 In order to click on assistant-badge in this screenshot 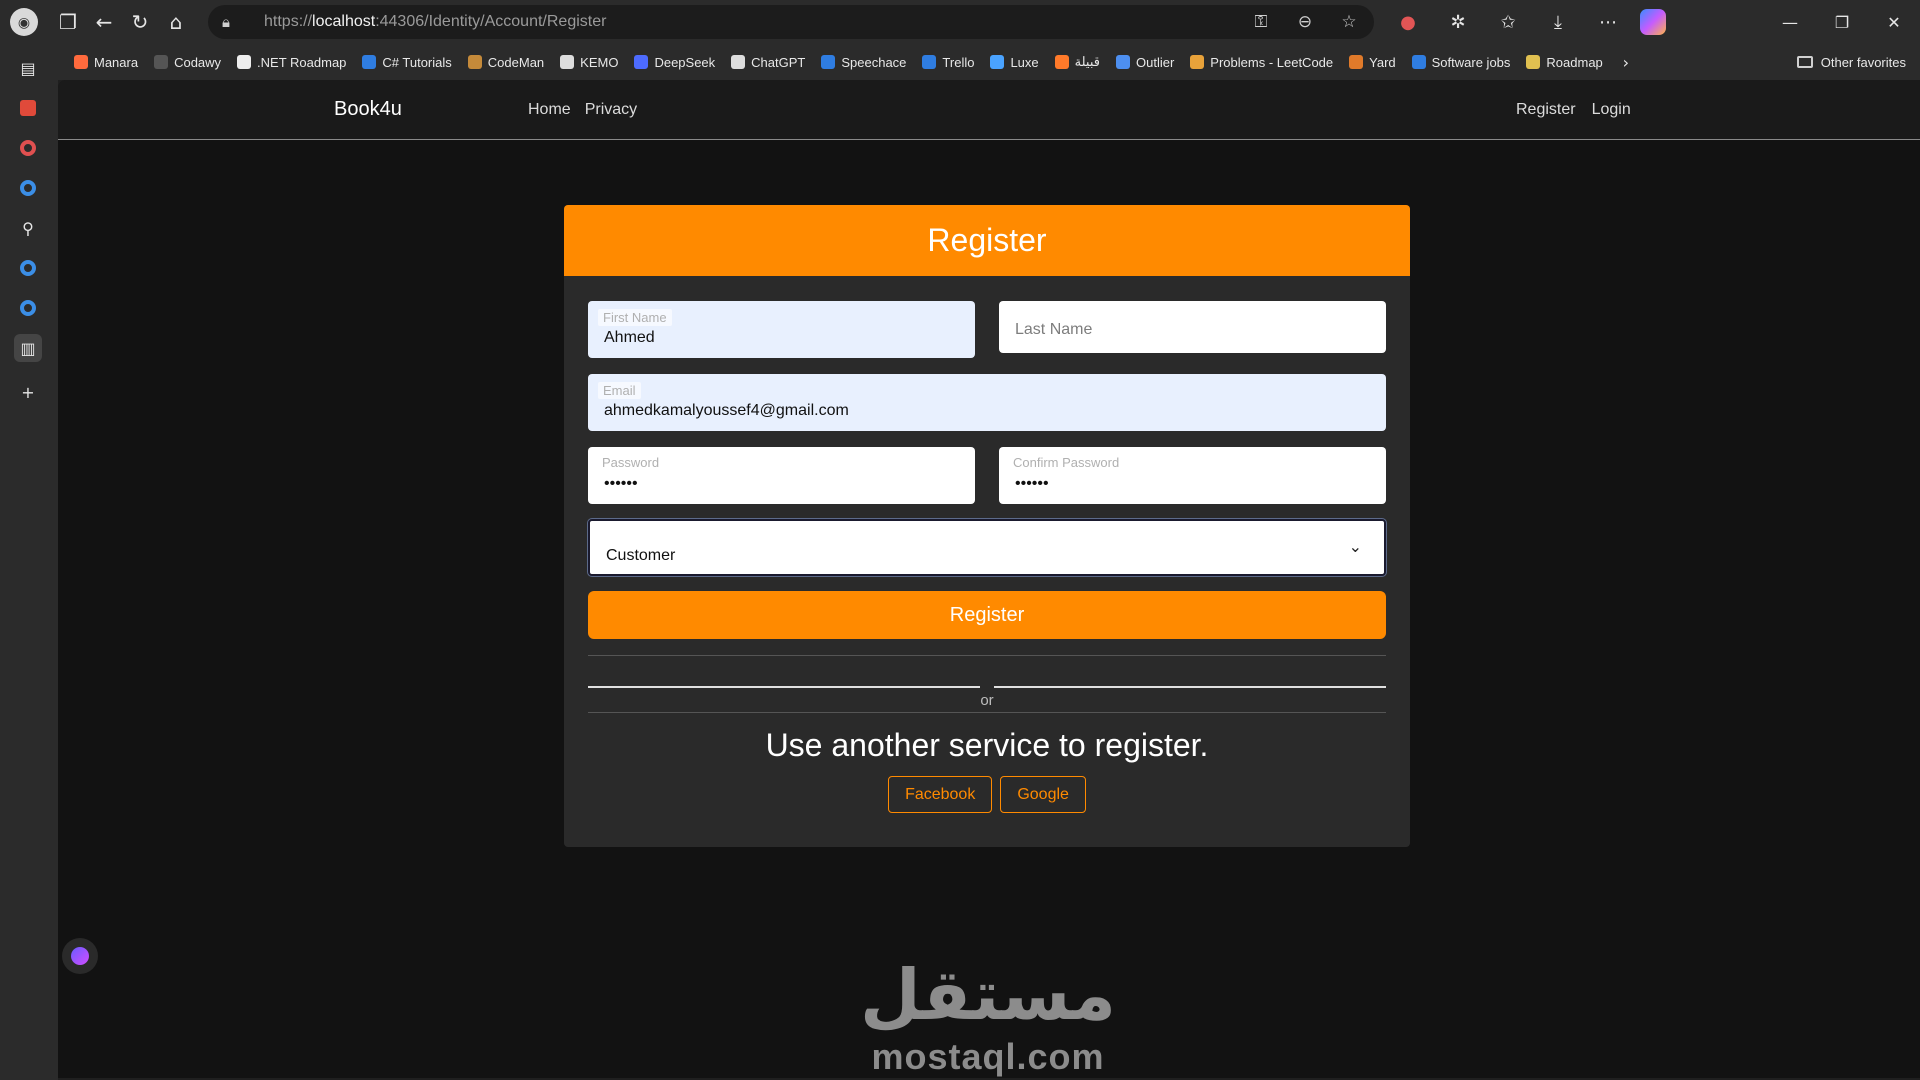, I will do `click(80, 956)`.